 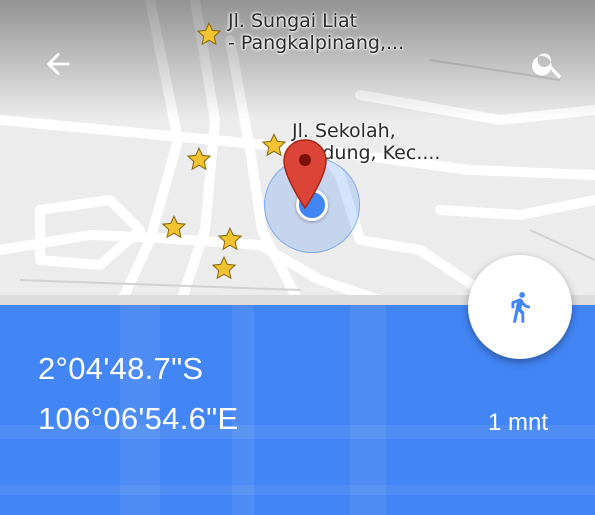 What do you see at coordinates (121, 368) in the screenshot?
I see `latitude-text: 2°04'48.7"S` at bounding box center [121, 368].